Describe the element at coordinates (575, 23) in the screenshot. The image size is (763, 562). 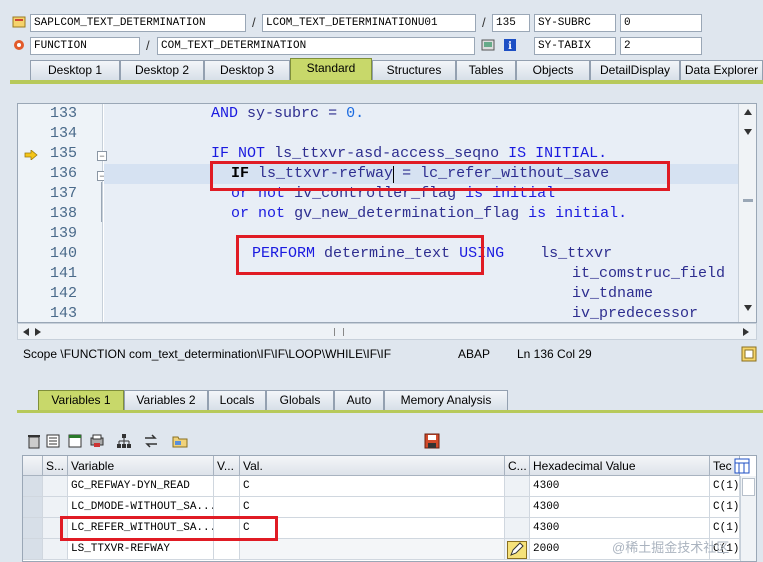
I see `sysvar-field-1: SY-SUBRC` at that location.